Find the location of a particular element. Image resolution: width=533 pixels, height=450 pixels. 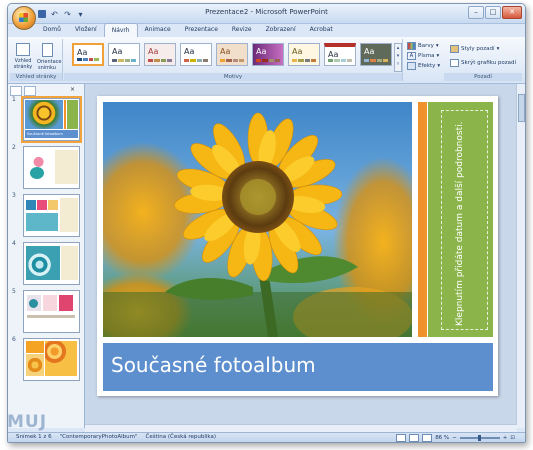

theme-aspect: Aa is located at coordinates (160, 54).